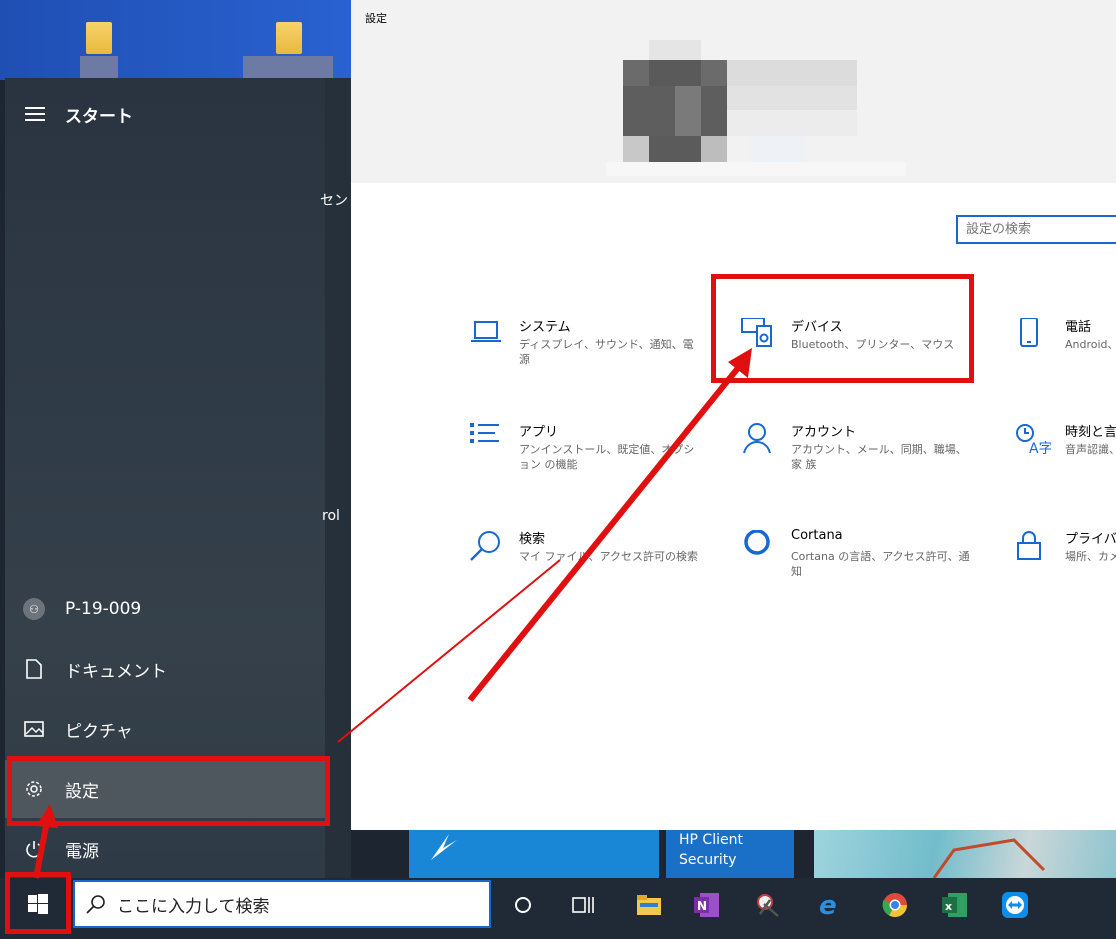 The height and width of the screenshot is (939, 1116). Describe the element at coordinates (606, 531) in the screenshot. I see `arrow-line-to-devices` at that location.